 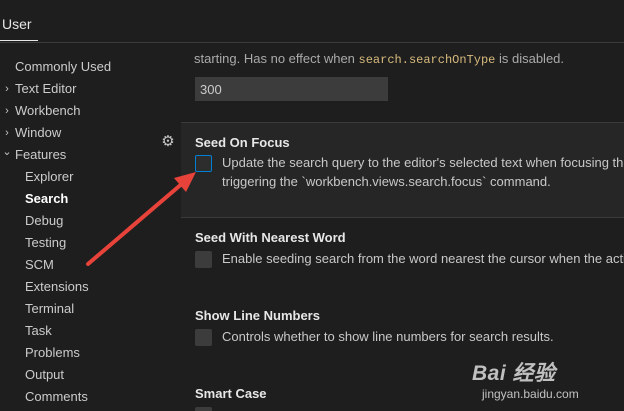 I want to click on description-text: starting. Has no effect when, so click(x=276, y=58).